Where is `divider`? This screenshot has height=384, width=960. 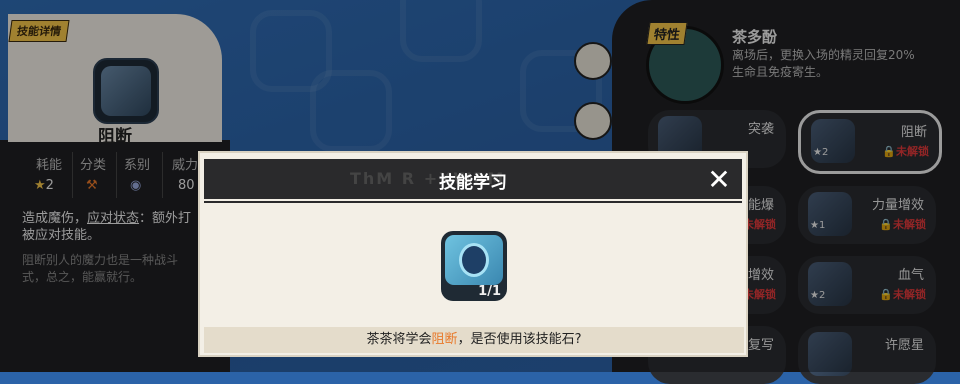
divider is located at coordinates (473, 202).